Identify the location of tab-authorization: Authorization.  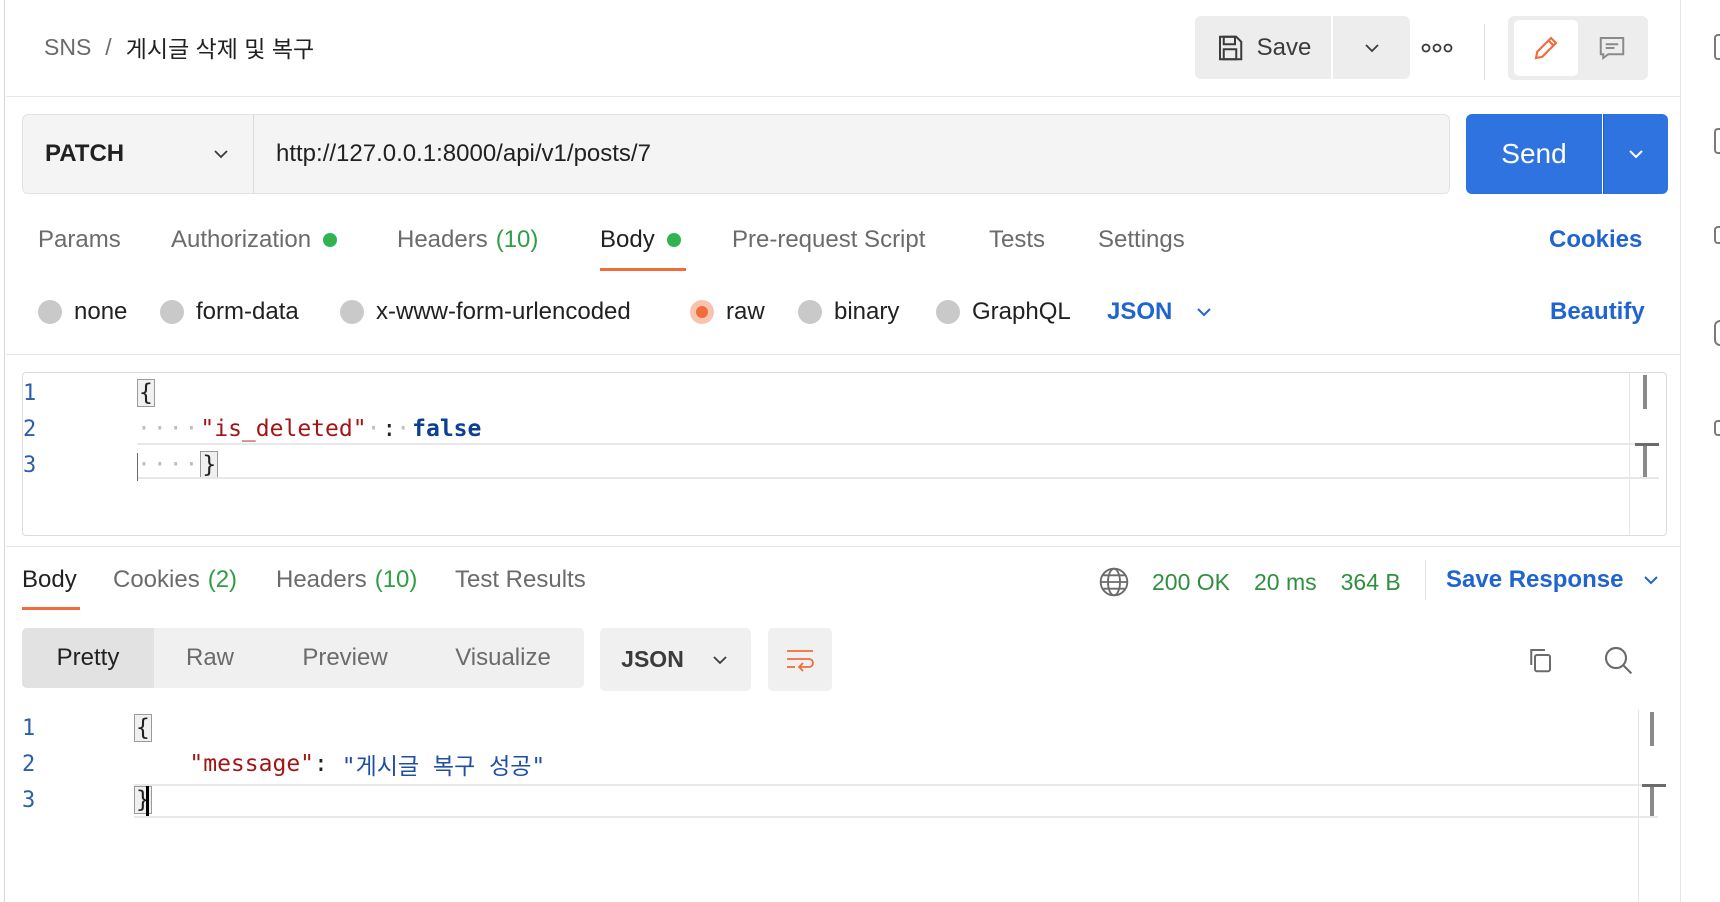
(254, 240).